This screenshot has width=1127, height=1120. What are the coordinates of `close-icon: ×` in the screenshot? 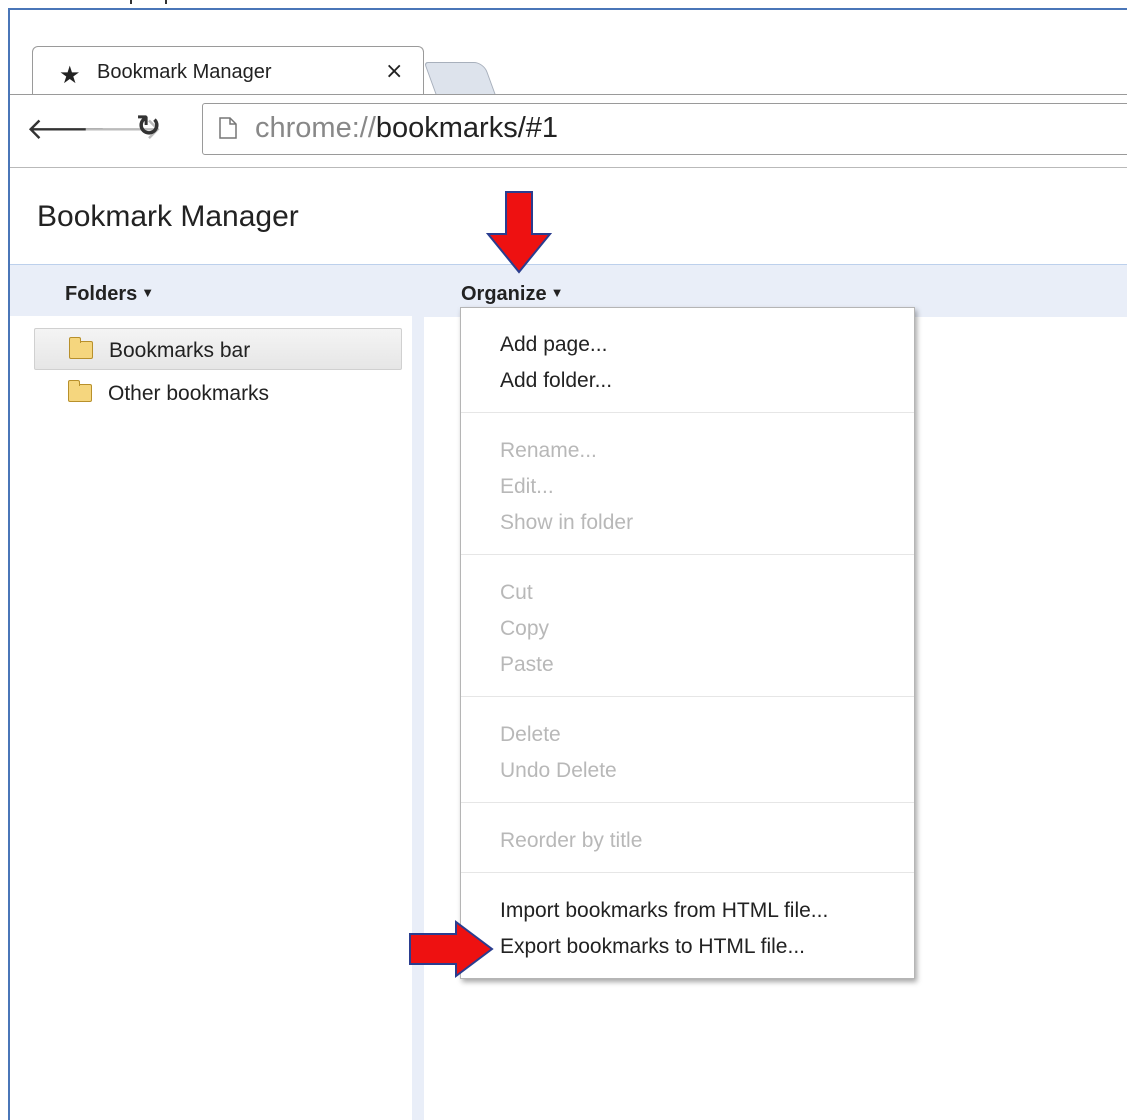 It's located at (394, 71).